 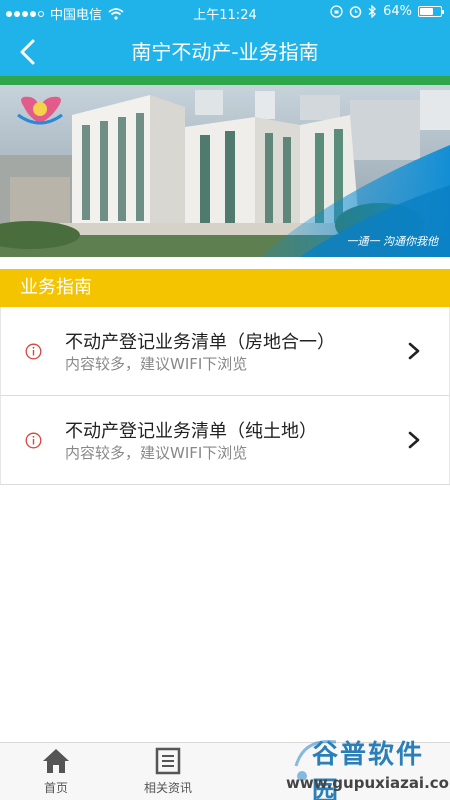 I want to click on rotation-lock-icon, so click(x=336, y=11).